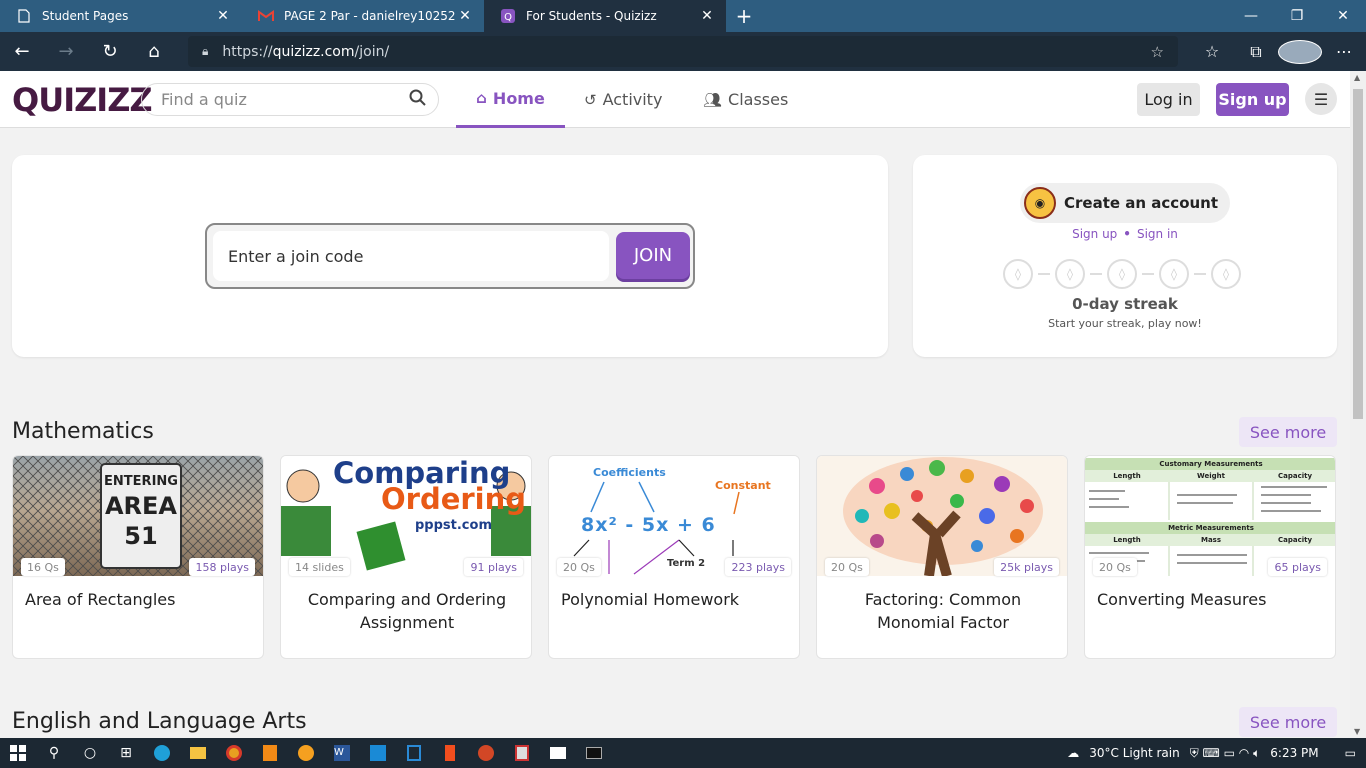  I want to click on streak-title: 0-day streak, so click(1125, 304).